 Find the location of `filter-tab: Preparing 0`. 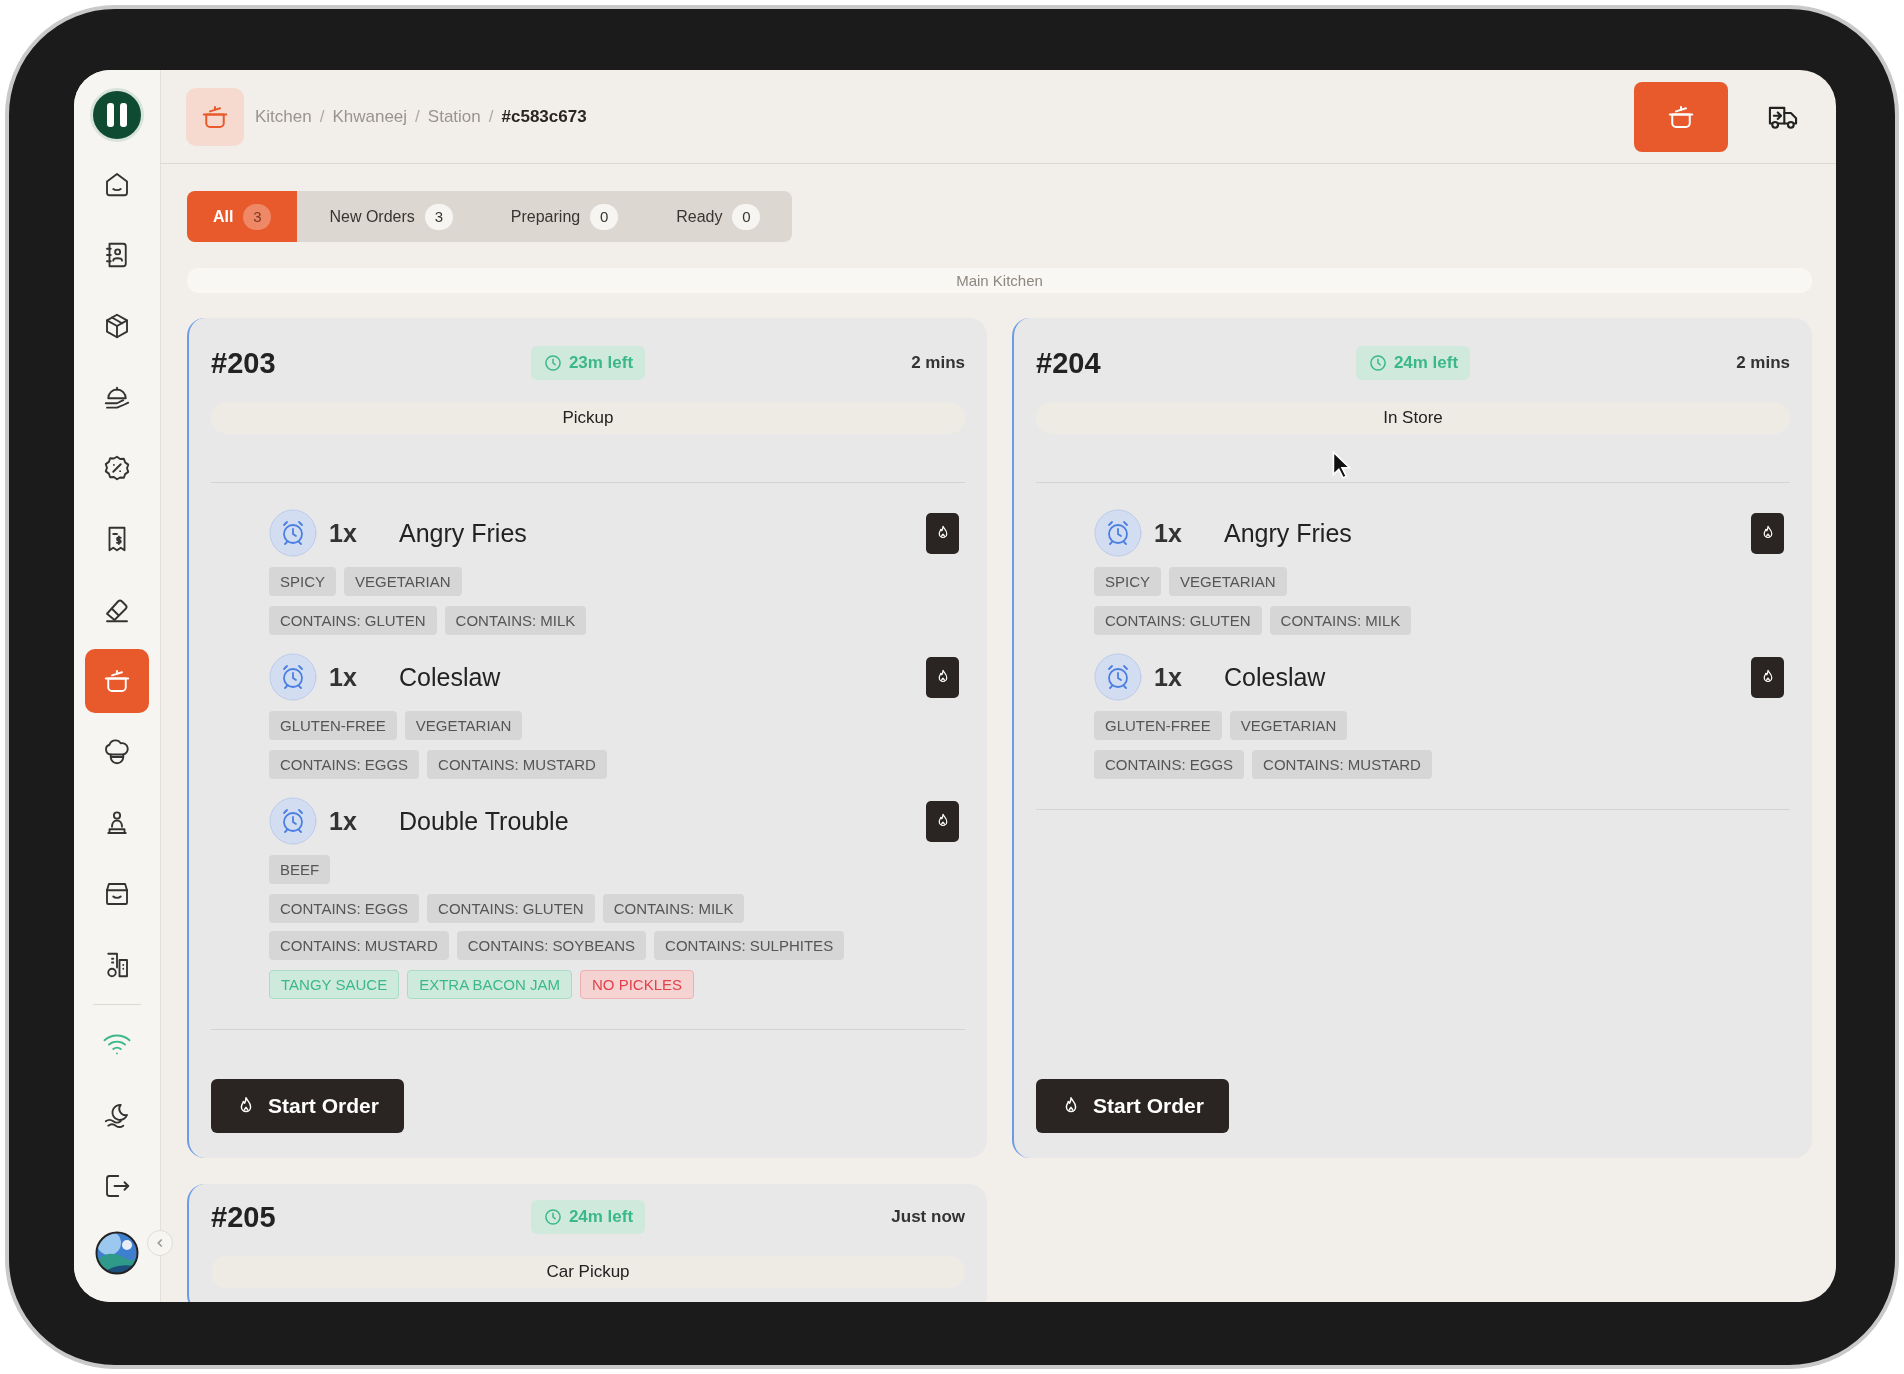

filter-tab: Preparing 0 is located at coordinates (564, 216).